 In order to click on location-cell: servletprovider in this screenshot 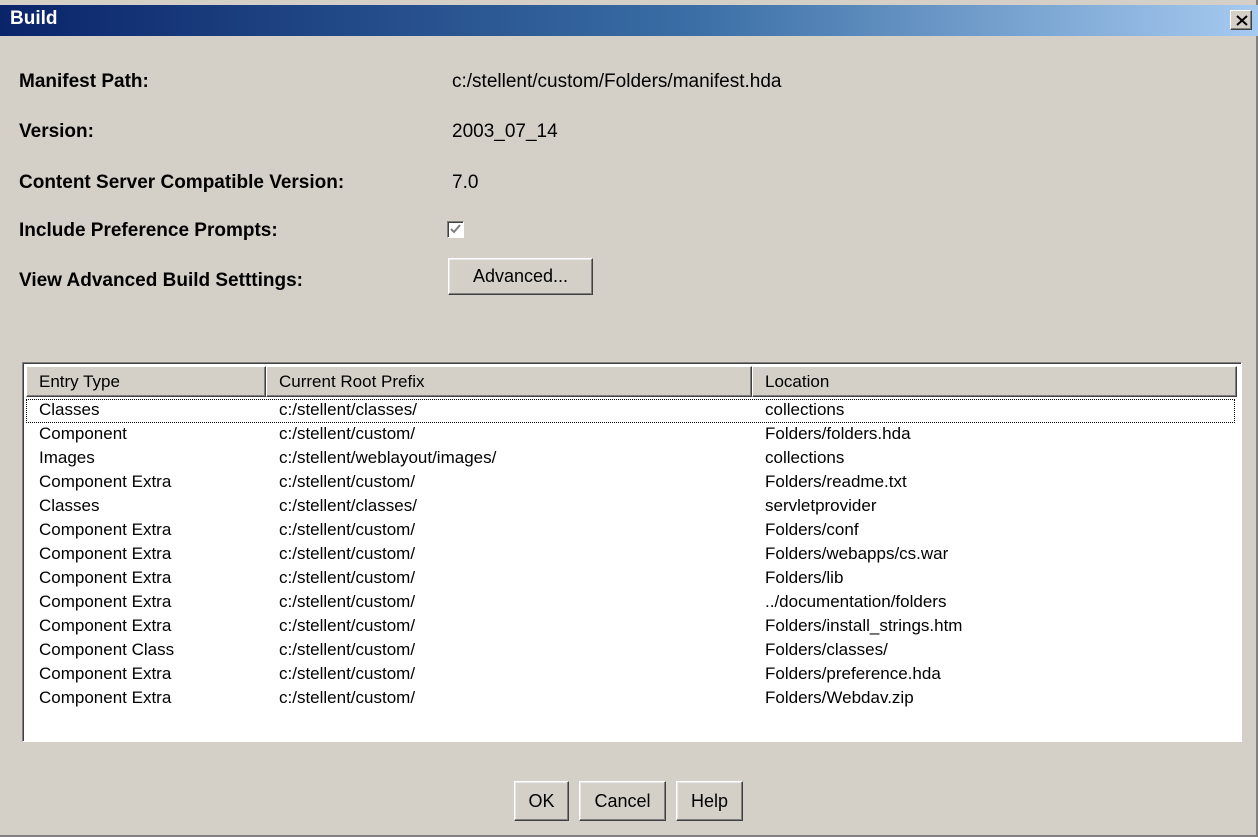, I will do `click(821, 505)`.